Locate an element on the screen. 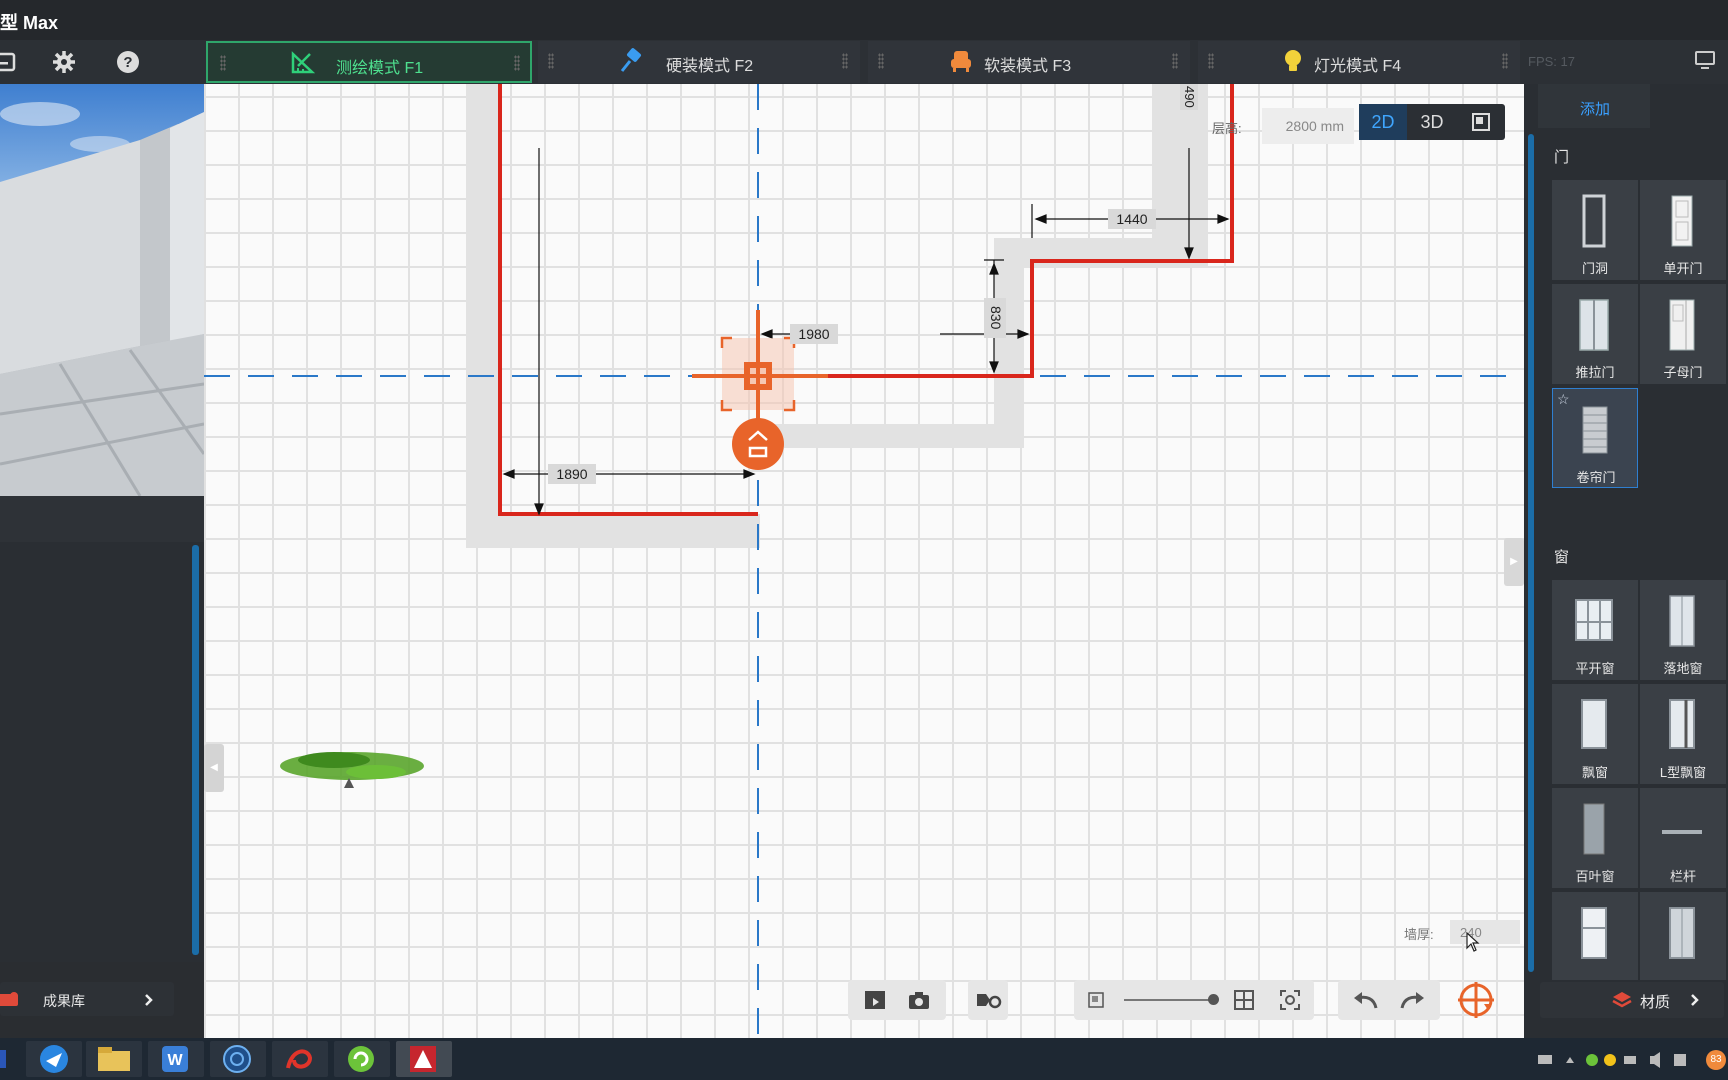 The height and width of the screenshot is (1080, 1728). tab-label: 硬装模式 F2 is located at coordinates (710, 66).